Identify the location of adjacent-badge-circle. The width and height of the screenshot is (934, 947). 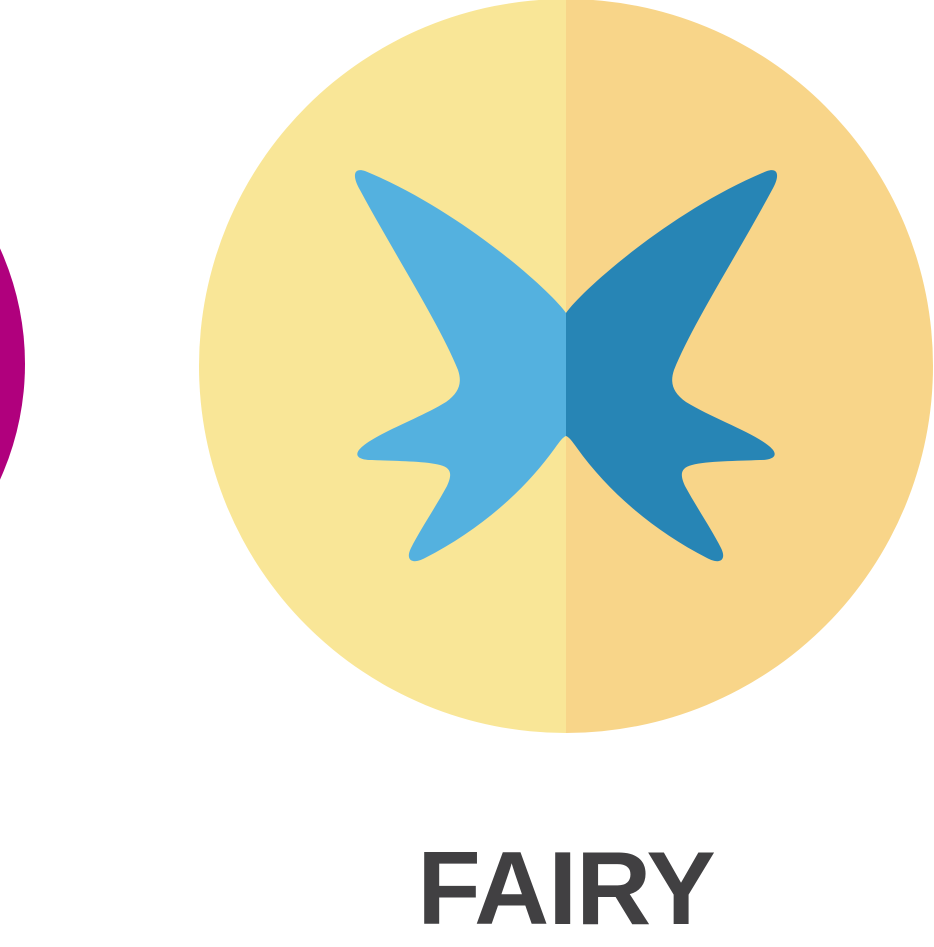
(12, 364).